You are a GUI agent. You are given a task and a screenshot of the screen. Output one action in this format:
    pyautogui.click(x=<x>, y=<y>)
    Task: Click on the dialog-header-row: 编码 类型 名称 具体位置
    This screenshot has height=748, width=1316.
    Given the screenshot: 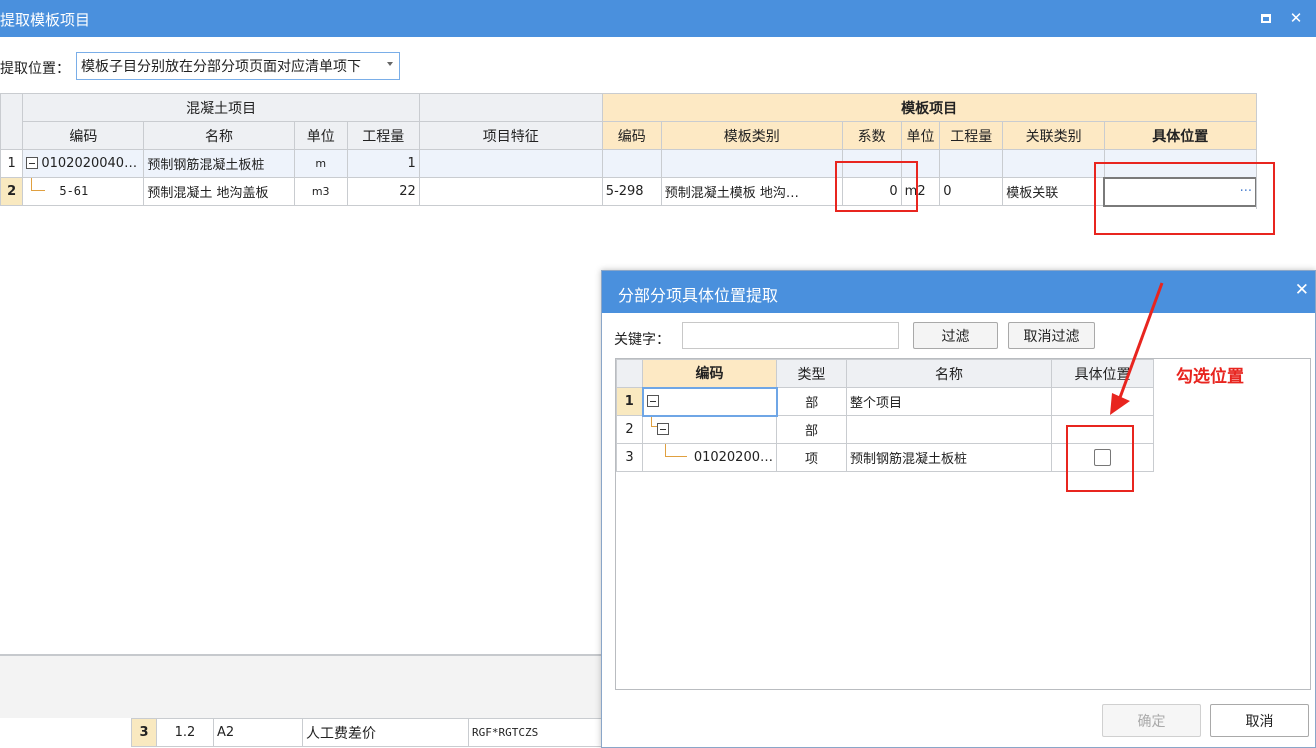 What is the action you would take?
    pyautogui.click(x=885, y=373)
    